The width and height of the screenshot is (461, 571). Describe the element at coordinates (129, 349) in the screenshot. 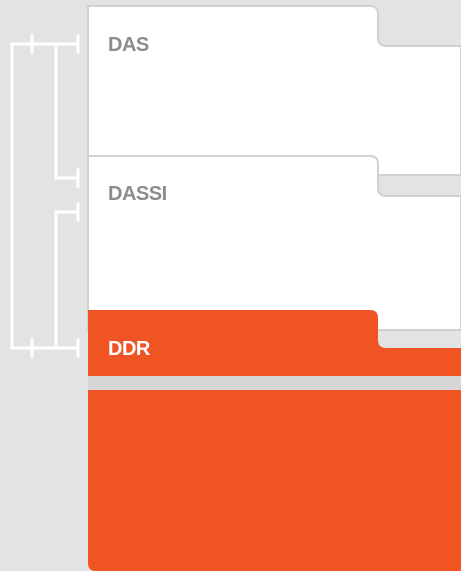

I see `folder-label-ddr: DDR` at that location.